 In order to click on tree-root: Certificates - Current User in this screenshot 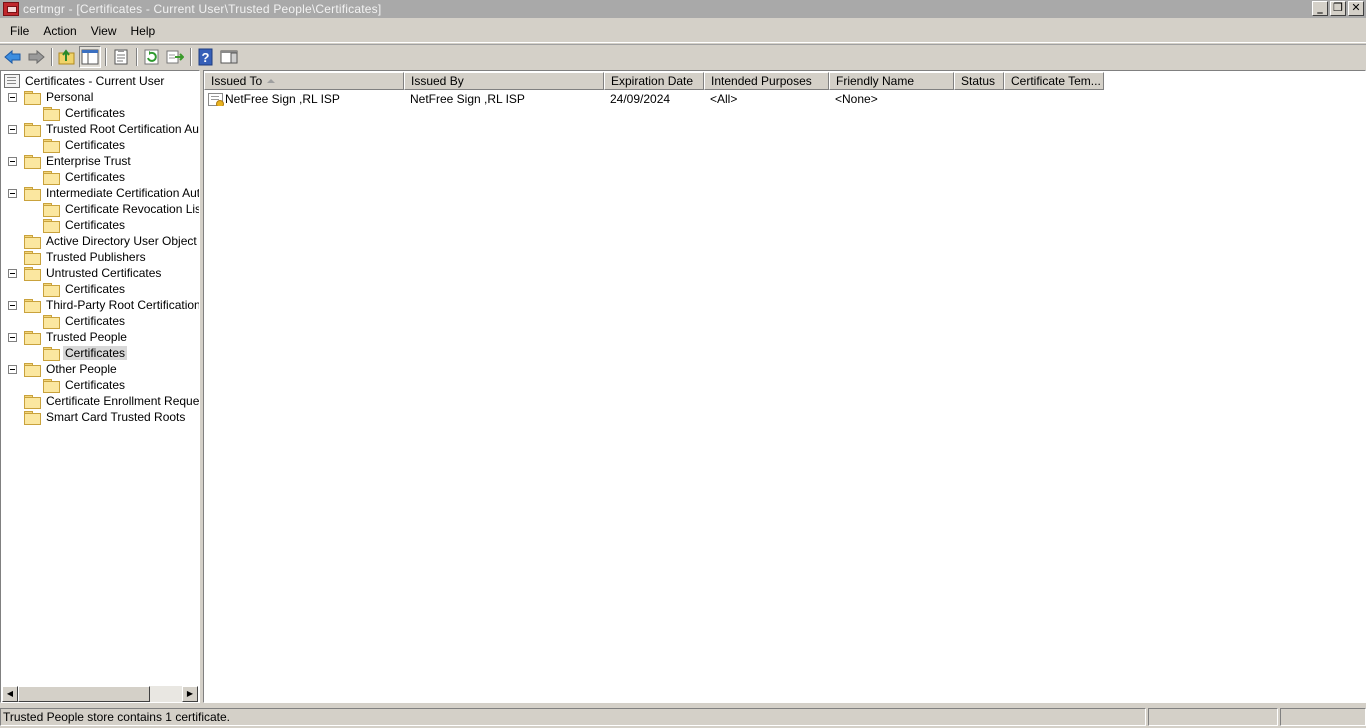, I will do `click(85, 81)`.